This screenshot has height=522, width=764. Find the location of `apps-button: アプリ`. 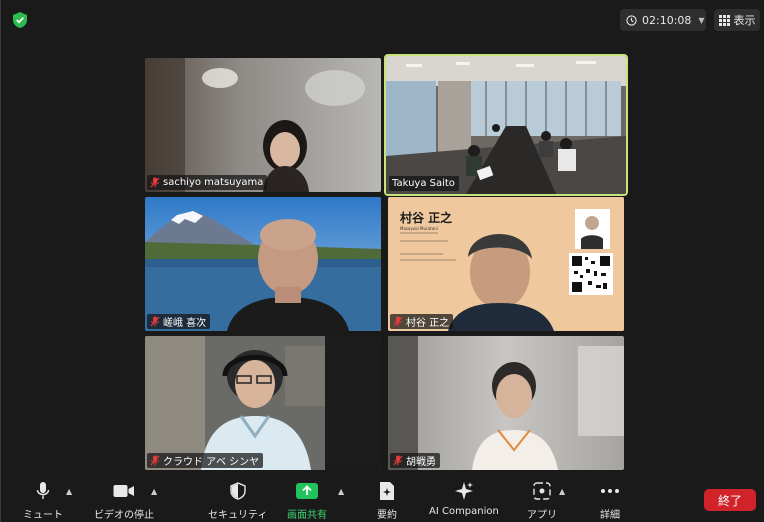

apps-button: アプリ is located at coordinates (542, 500).